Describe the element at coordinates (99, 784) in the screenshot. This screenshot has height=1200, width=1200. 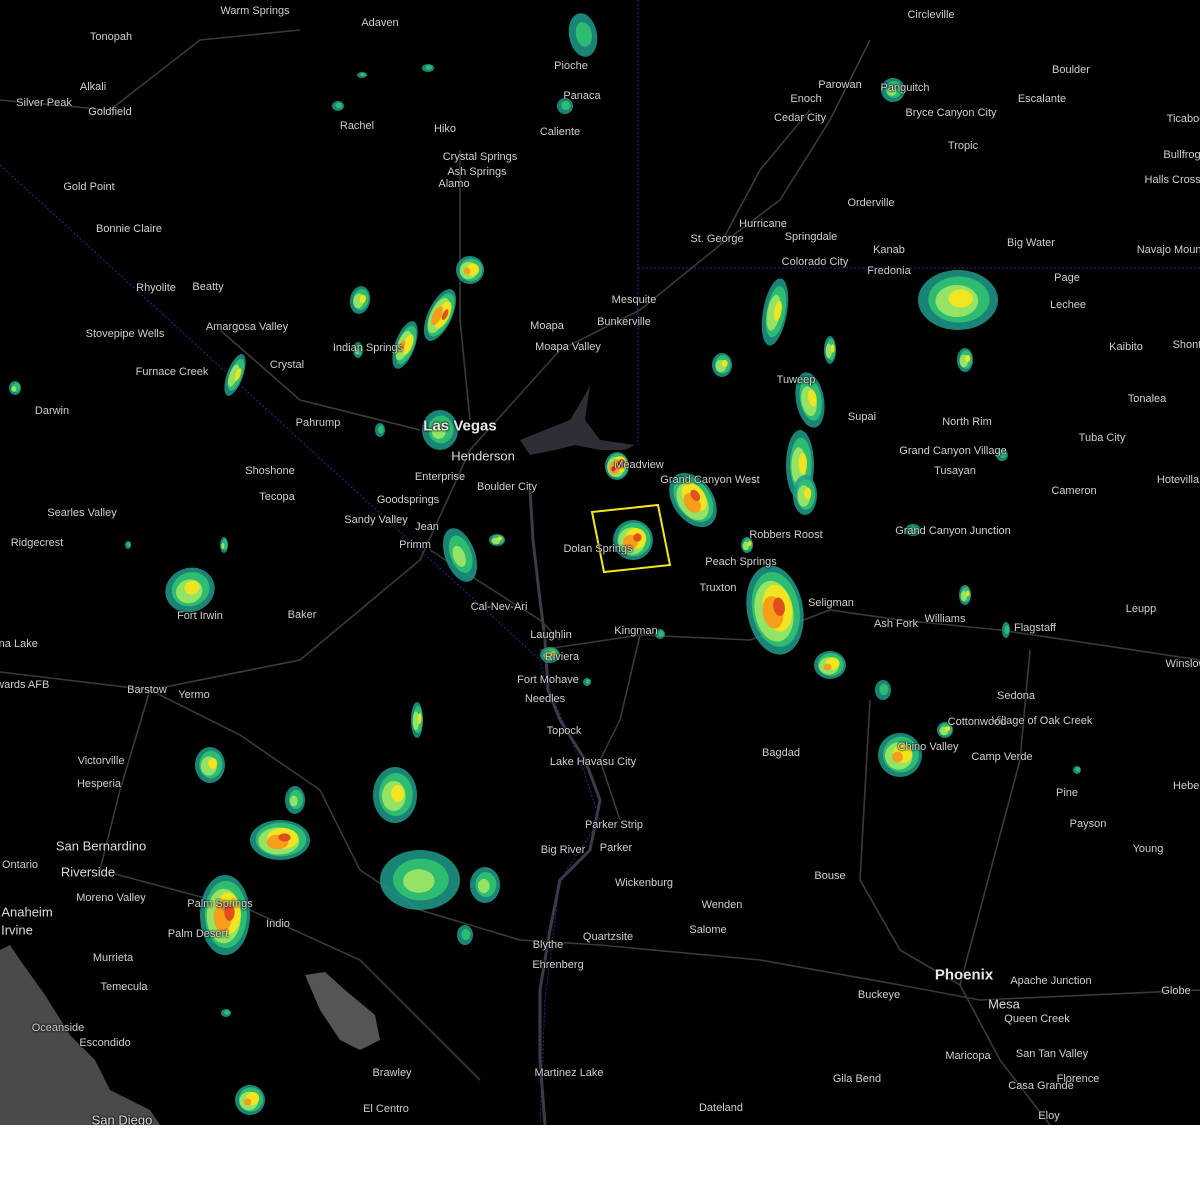
I see `city-label-hesperia: Hesperia` at that location.